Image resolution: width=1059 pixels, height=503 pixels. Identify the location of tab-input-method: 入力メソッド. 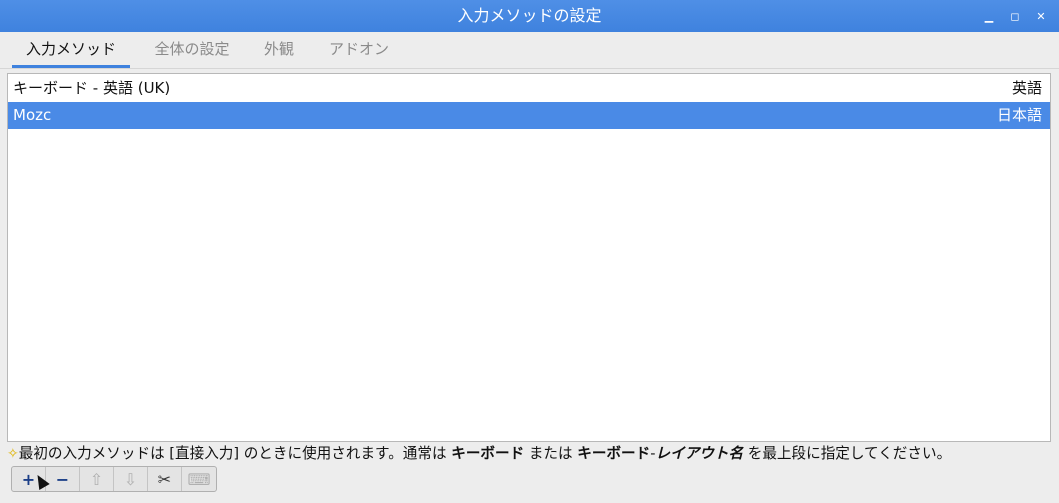
(71, 50).